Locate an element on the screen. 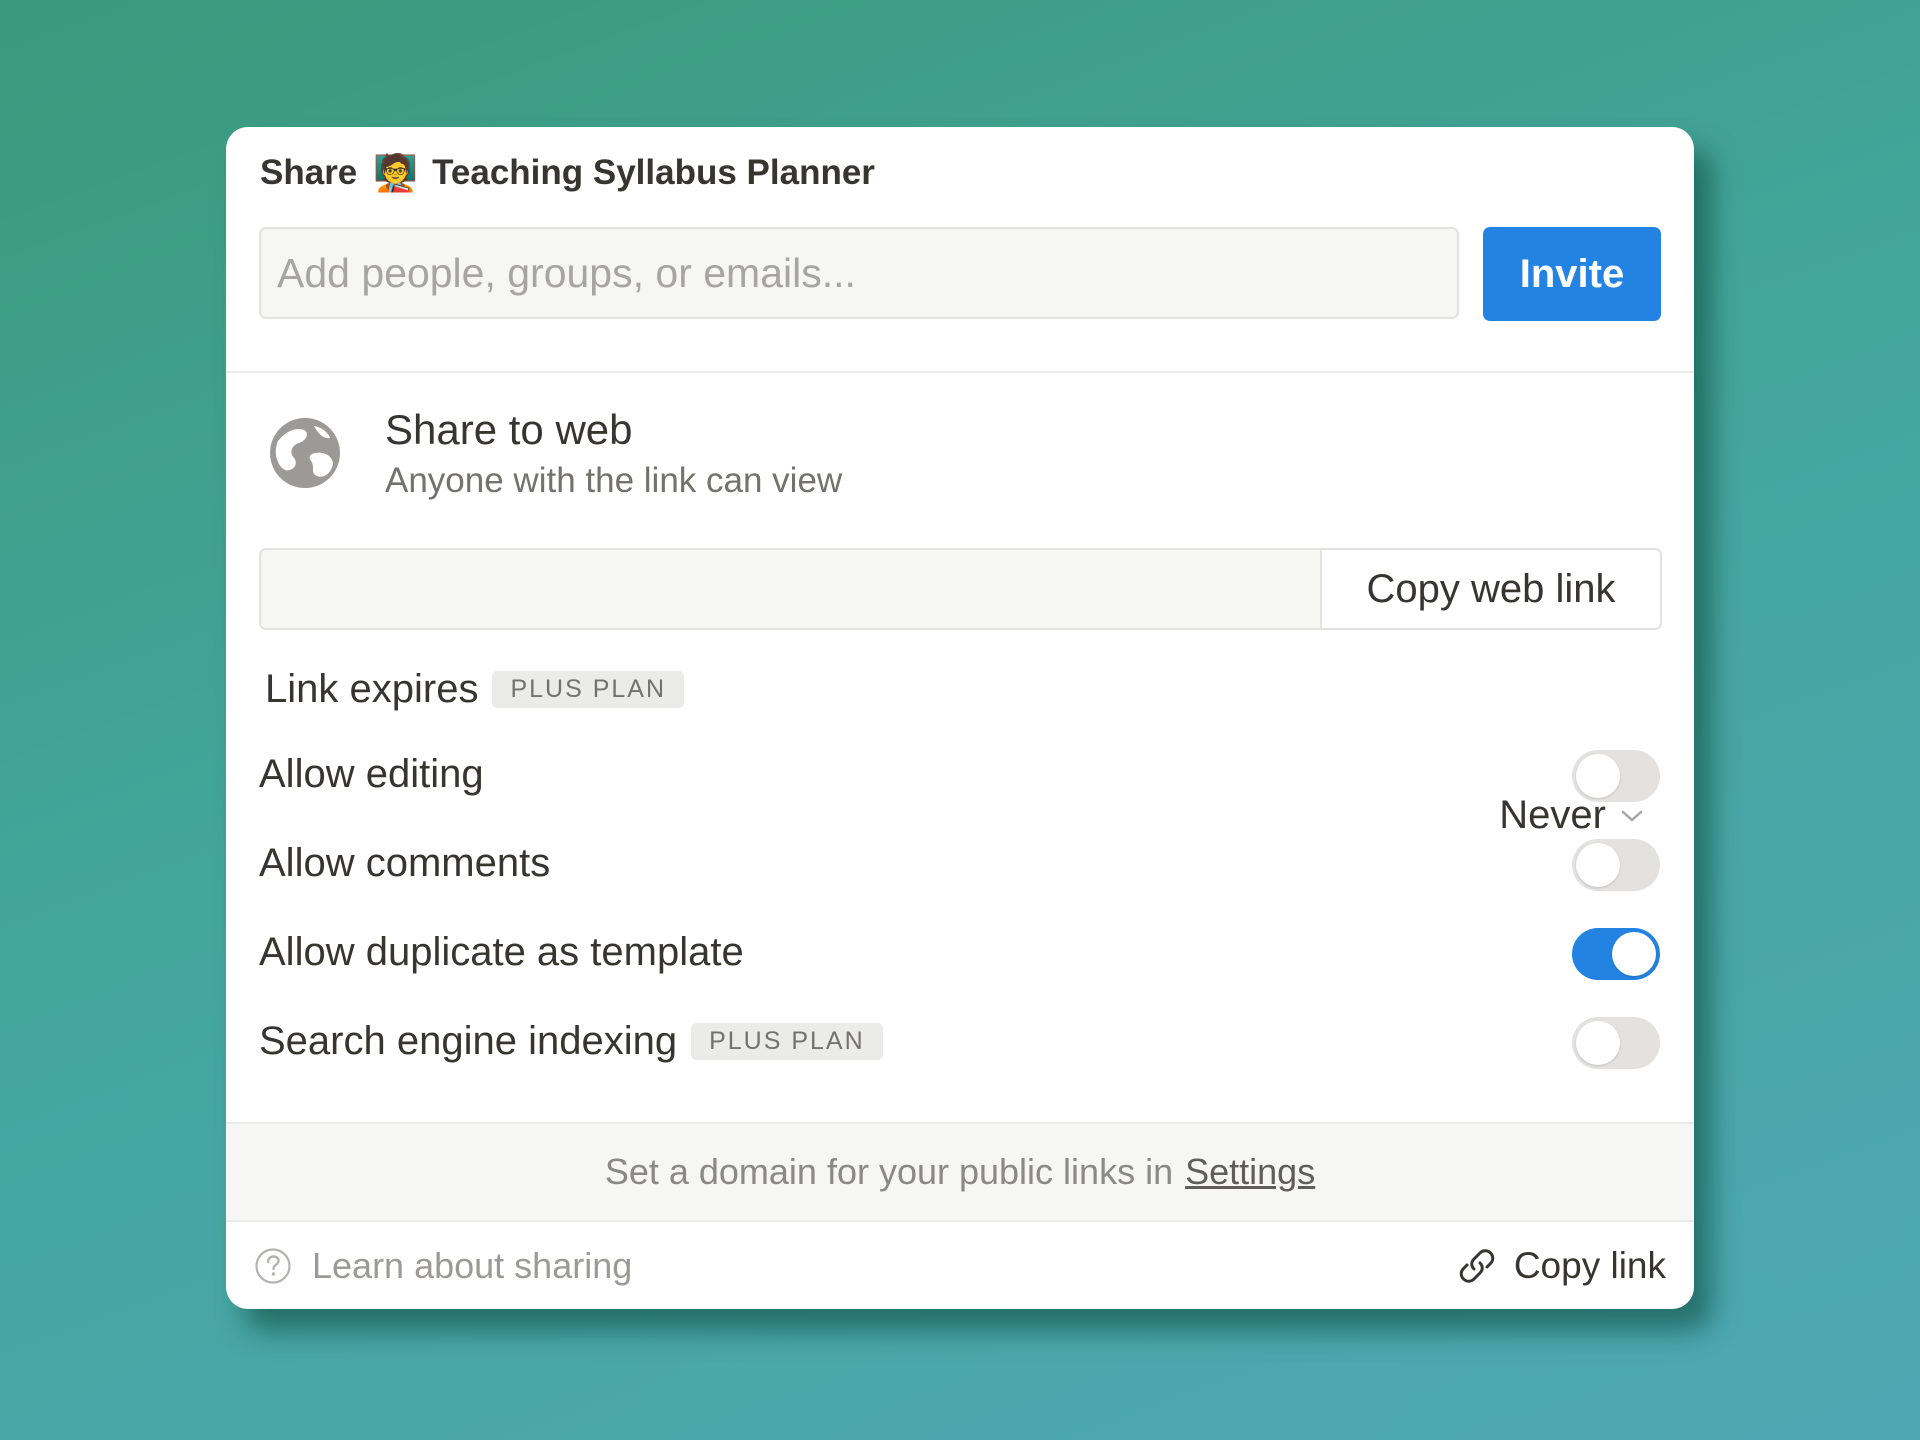  invite-input is located at coordinates (859, 273).